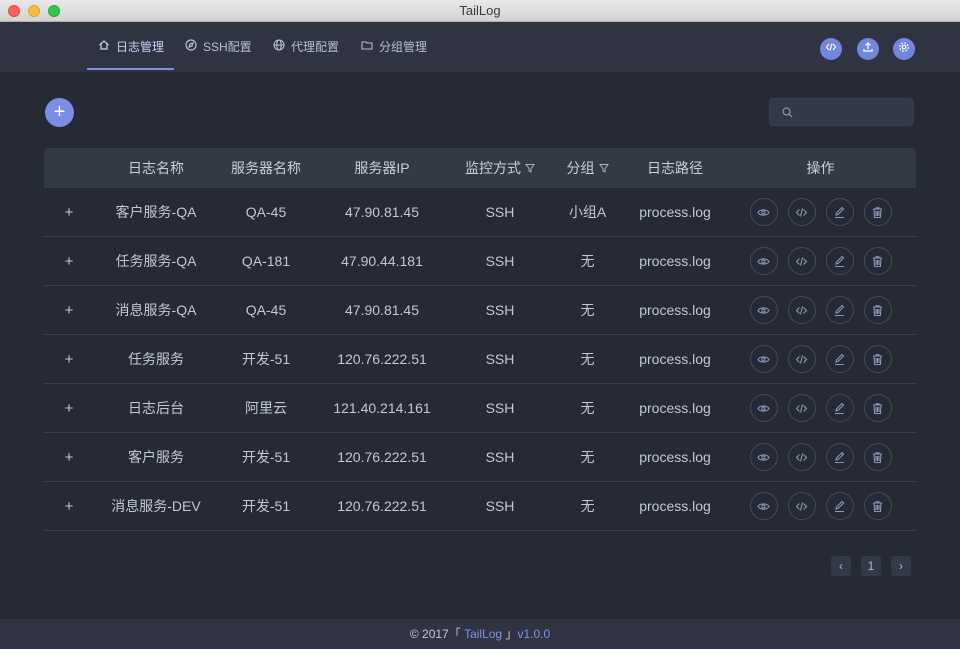 This screenshot has width=960, height=649. Describe the element at coordinates (104, 46) in the screenshot. I see `home-icon` at that location.